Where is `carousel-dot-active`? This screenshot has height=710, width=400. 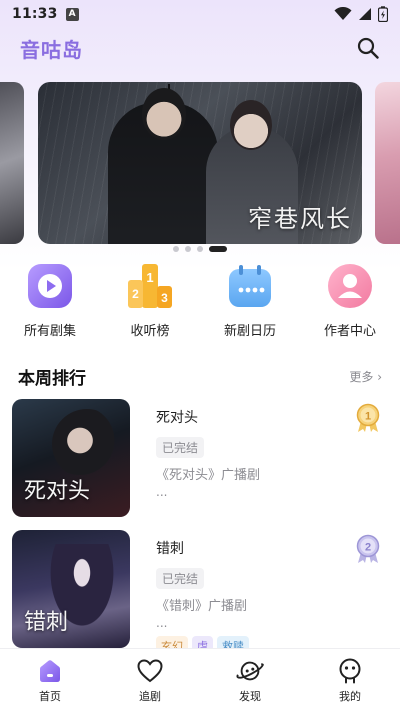
carousel-dot-active is located at coordinates (218, 249).